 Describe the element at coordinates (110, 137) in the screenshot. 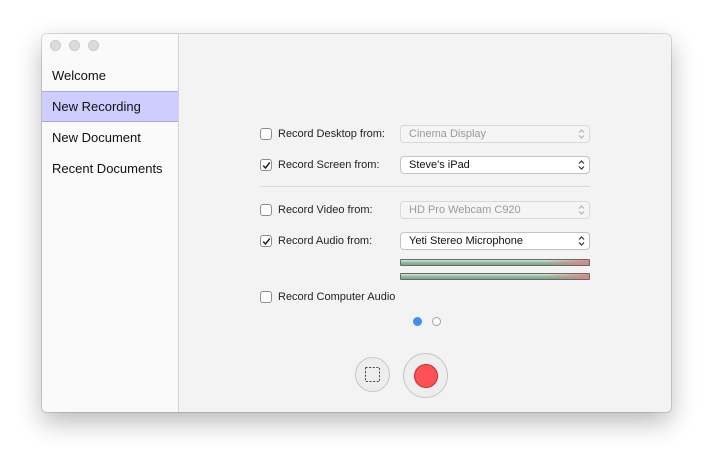

I see `sidebar-item-new-document: New Document` at that location.